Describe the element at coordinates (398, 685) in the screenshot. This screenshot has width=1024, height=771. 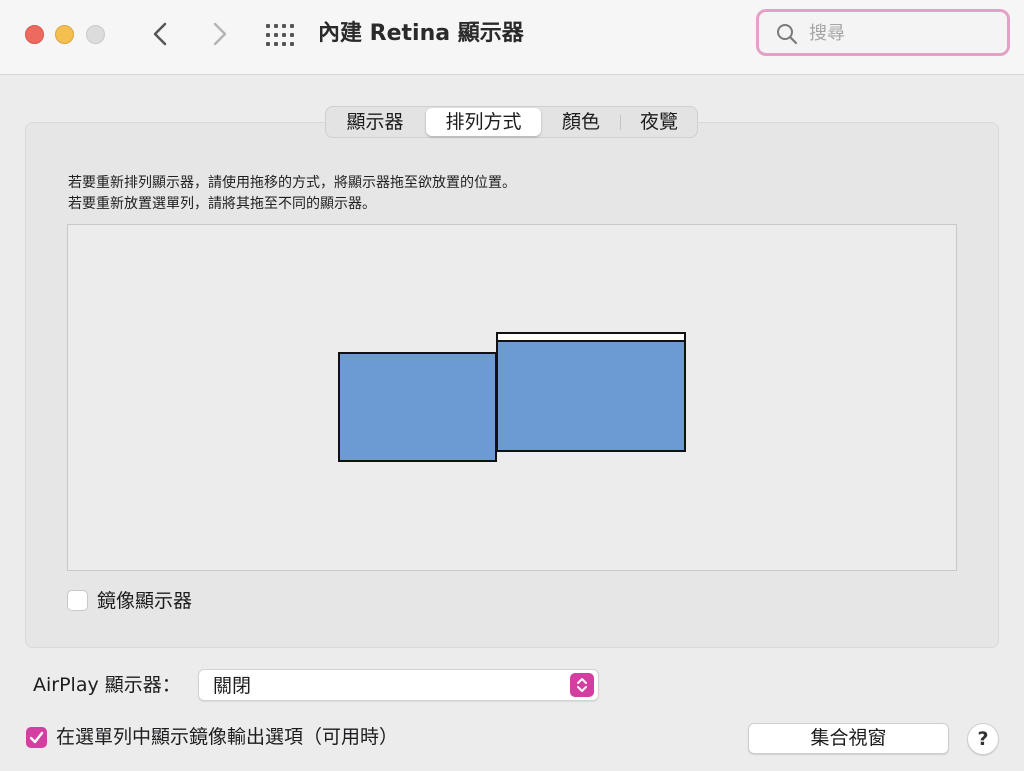
I see `airplay-display-select: 關閉` at that location.